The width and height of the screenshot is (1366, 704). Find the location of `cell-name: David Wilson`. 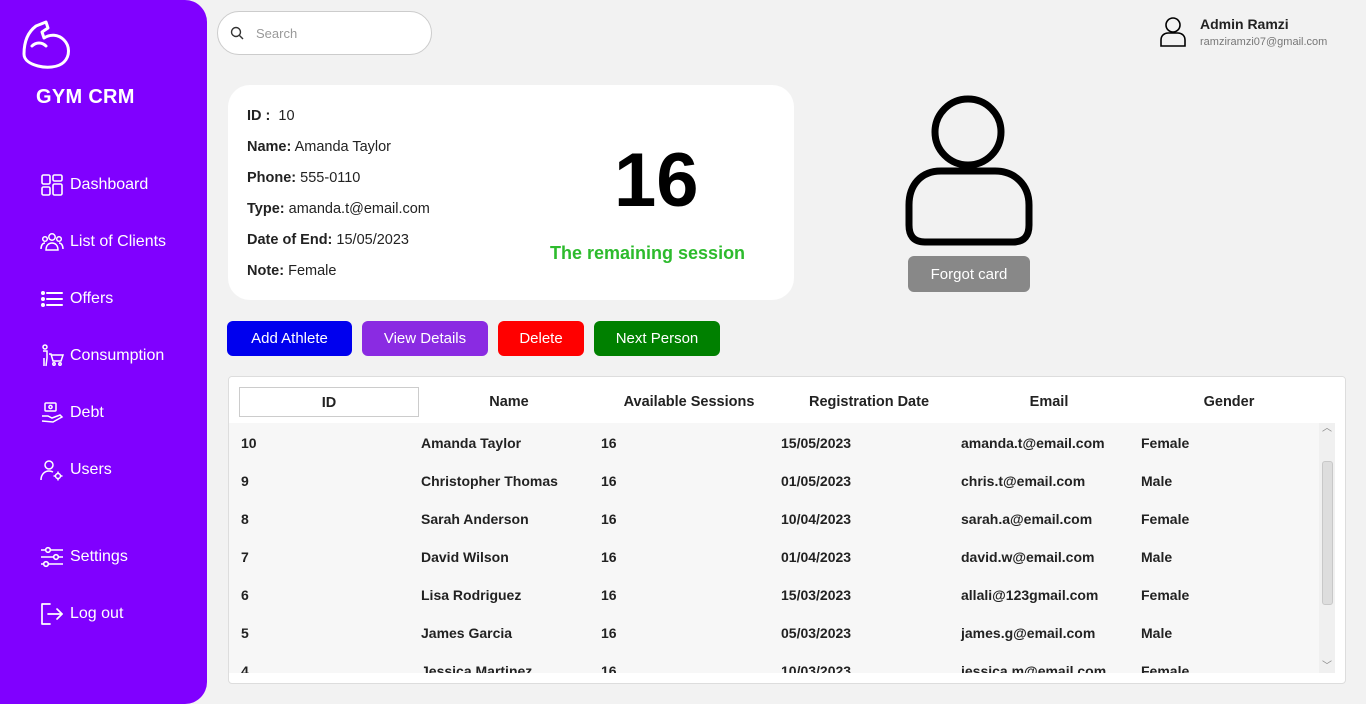

cell-name: David Wilson is located at coordinates (465, 557).